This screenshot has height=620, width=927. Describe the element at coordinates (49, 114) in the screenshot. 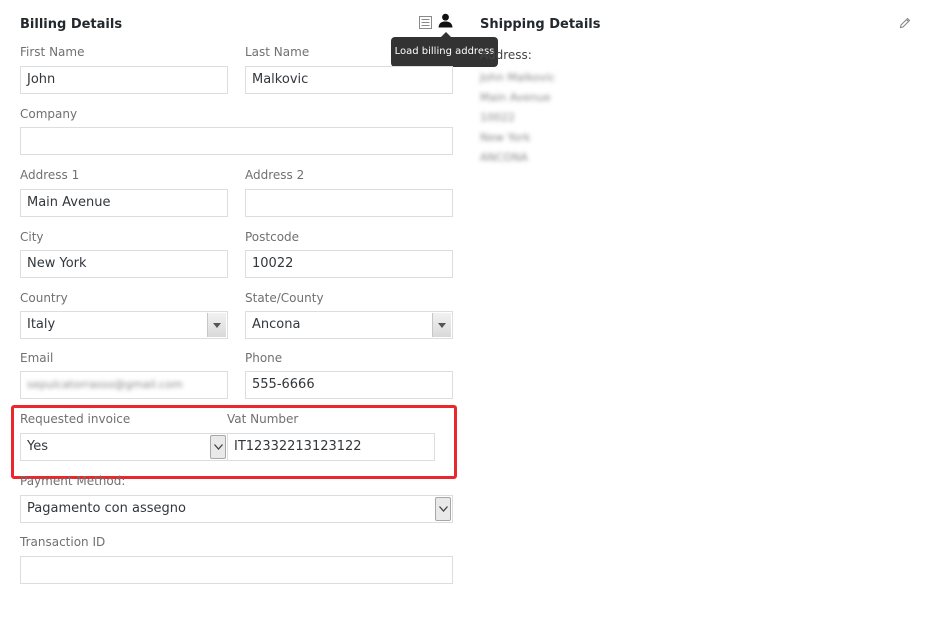

I see `company-label: Company` at that location.